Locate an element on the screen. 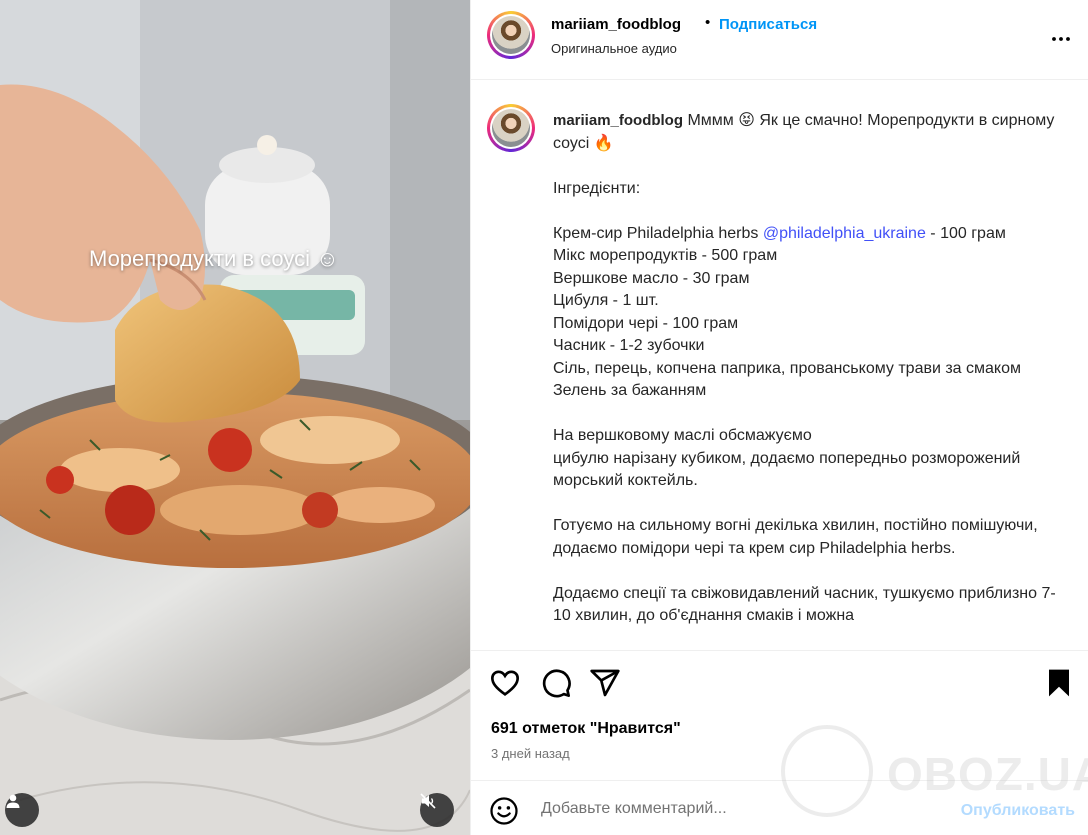 The width and height of the screenshot is (1088, 835). avatar is located at coordinates (511, 35).